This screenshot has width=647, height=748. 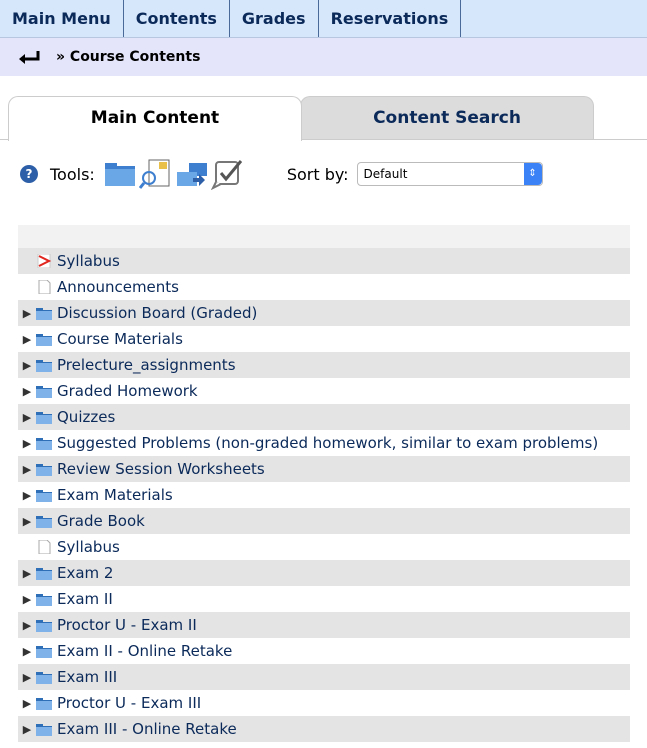 I want to click on list-item-label: Exam II - Online Retake, so click(x=144, y=651).